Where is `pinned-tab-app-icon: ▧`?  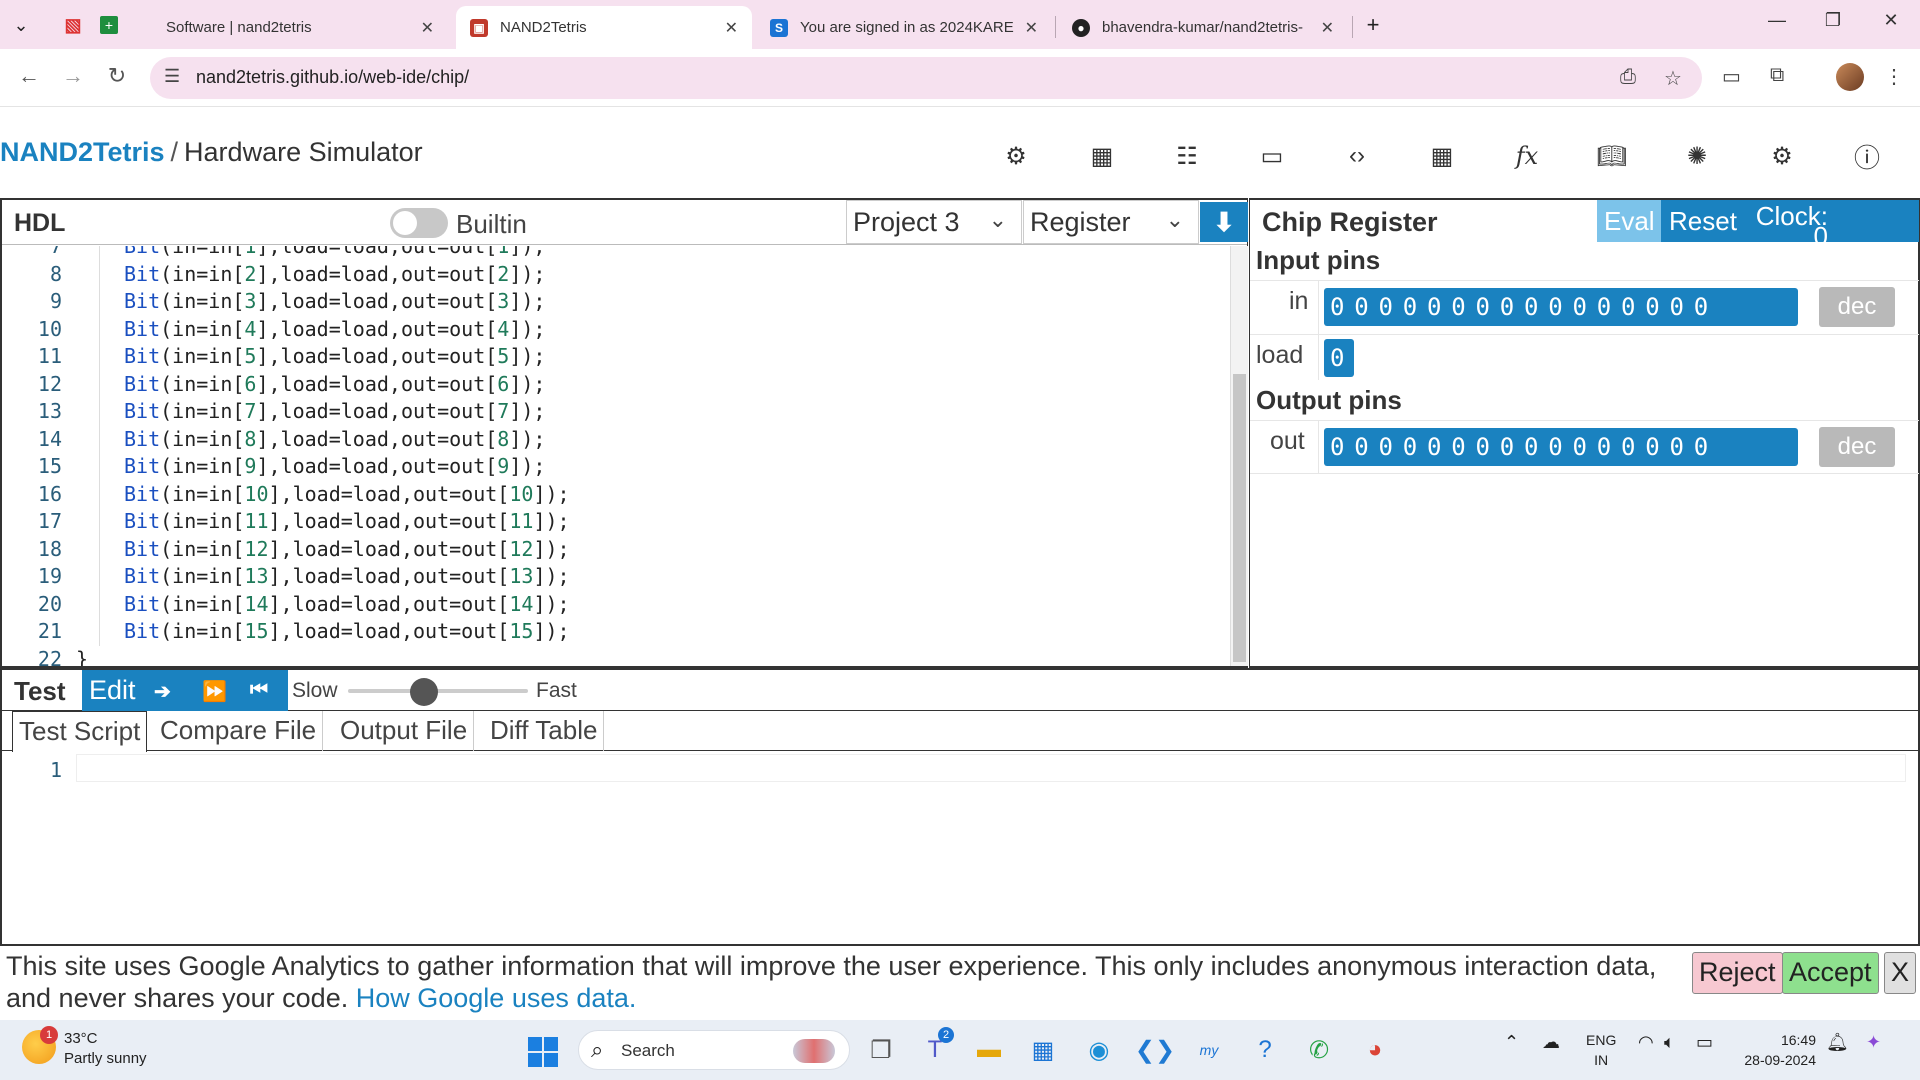
pinned-tab-app-icon: ▧ is located at coordinates (73, 25).